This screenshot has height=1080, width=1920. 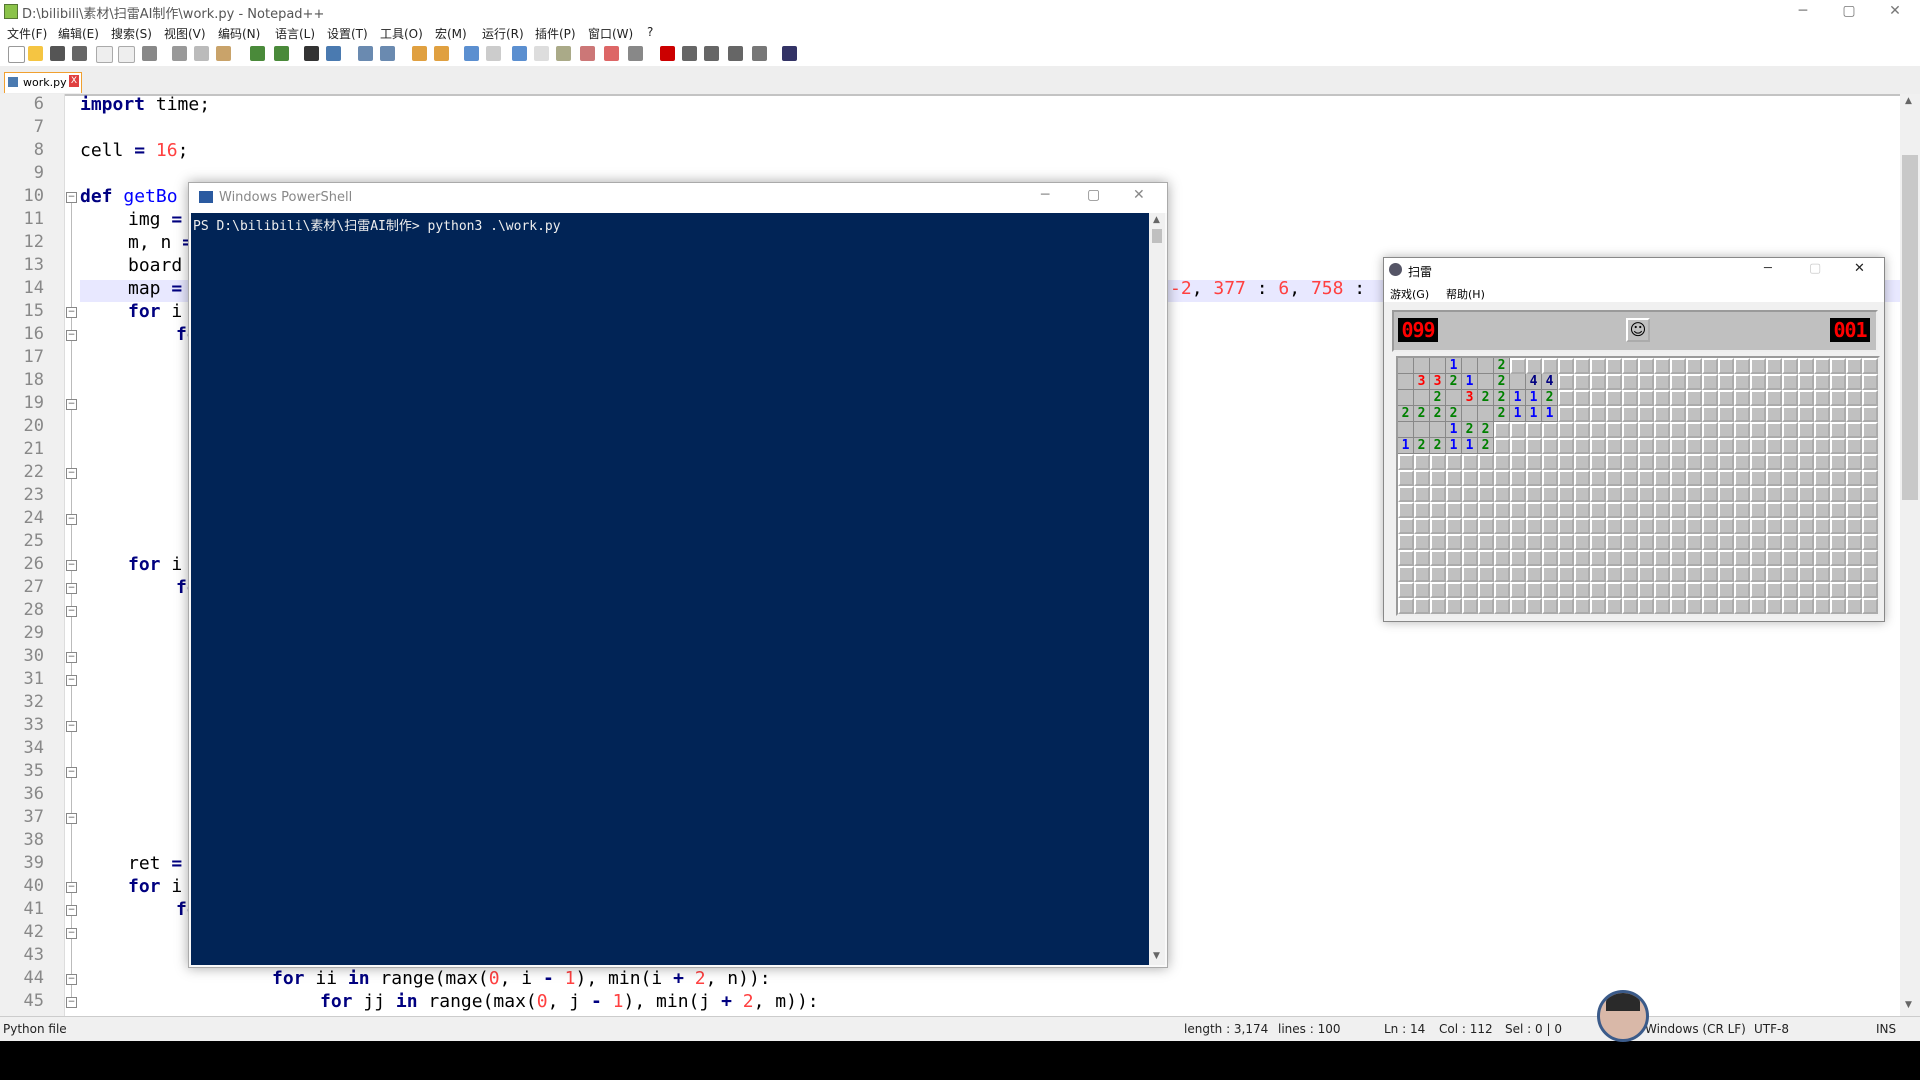 I want to click on sync-v-icon, so click(x=419, y=53).